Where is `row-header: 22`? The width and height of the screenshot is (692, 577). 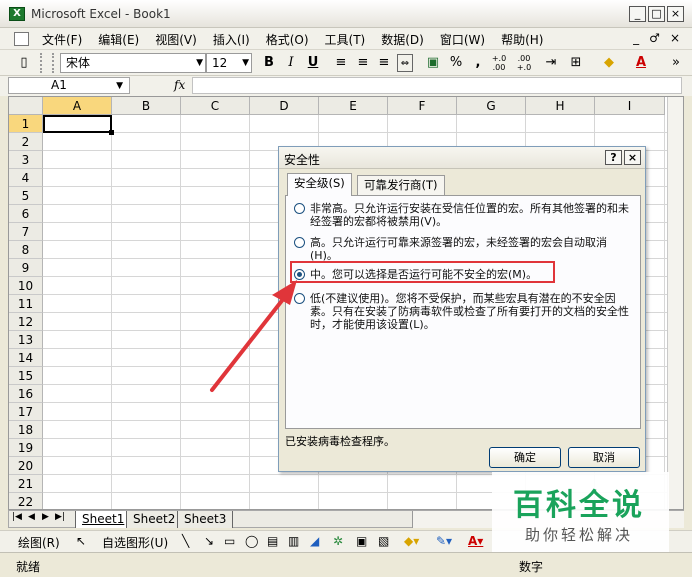 row-header: 22 is located at coordinates (26, 501).